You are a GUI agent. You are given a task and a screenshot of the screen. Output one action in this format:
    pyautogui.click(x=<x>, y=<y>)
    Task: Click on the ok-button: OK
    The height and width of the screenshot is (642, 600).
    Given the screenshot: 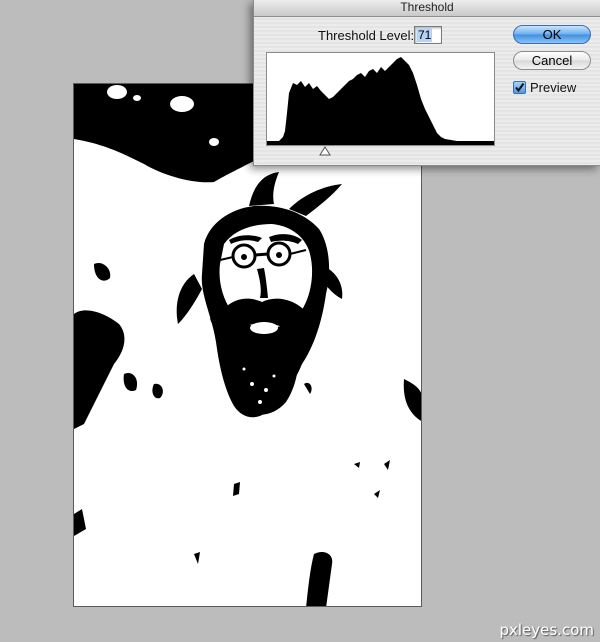 What is the action you would take?
    pyautogui.click(x=552, y=34)
    